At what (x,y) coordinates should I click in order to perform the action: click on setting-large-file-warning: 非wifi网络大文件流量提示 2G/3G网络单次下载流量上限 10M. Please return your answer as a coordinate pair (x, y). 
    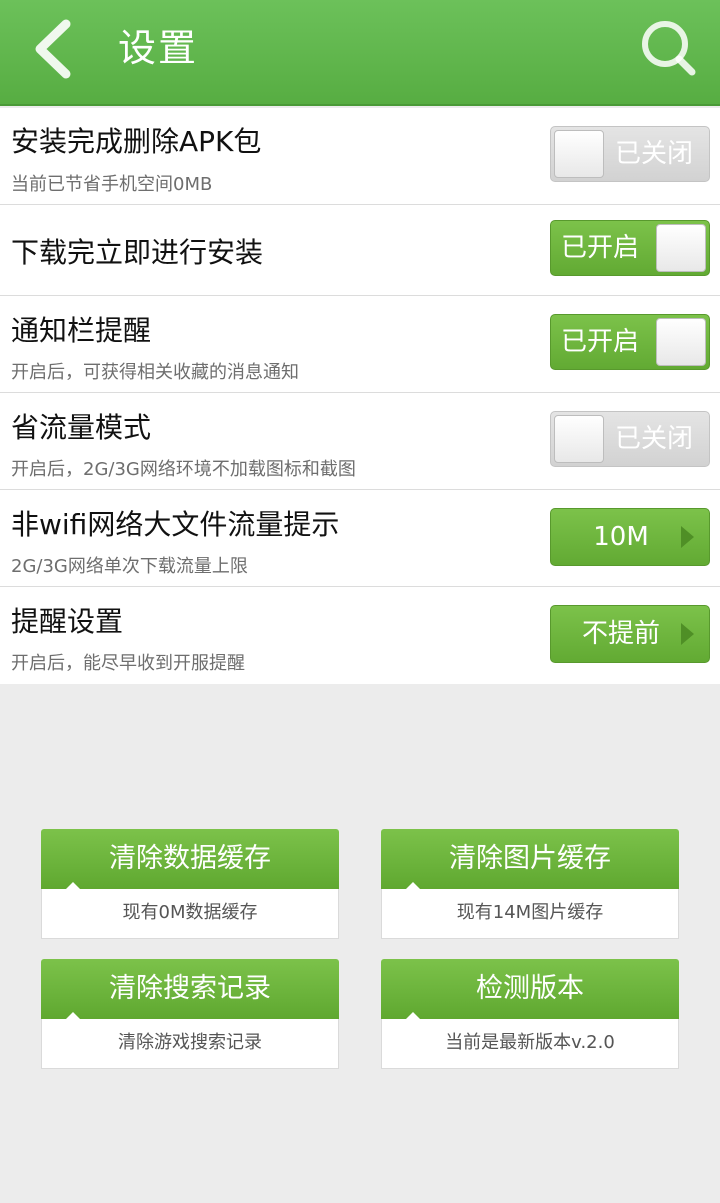
    Looking at the image, I should click on (360, 538).